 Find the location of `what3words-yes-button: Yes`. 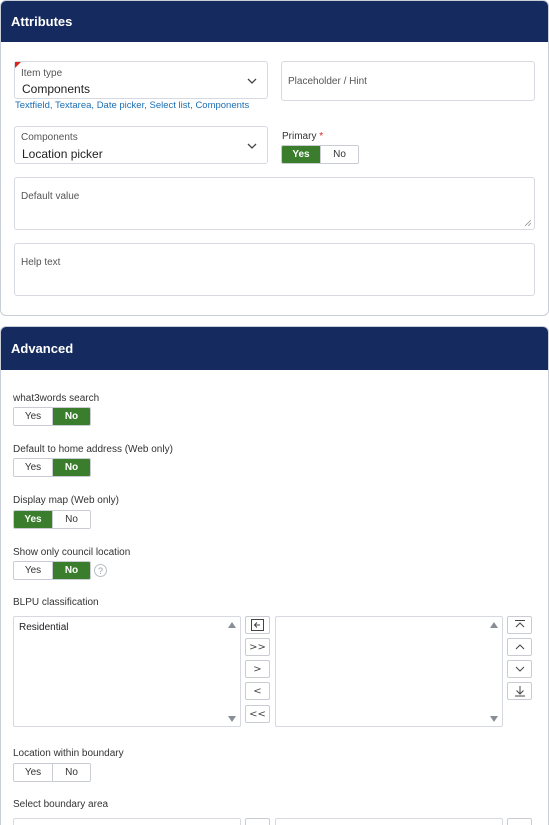

what3words-yes-button: Yes is located at coordinates (33, 416).